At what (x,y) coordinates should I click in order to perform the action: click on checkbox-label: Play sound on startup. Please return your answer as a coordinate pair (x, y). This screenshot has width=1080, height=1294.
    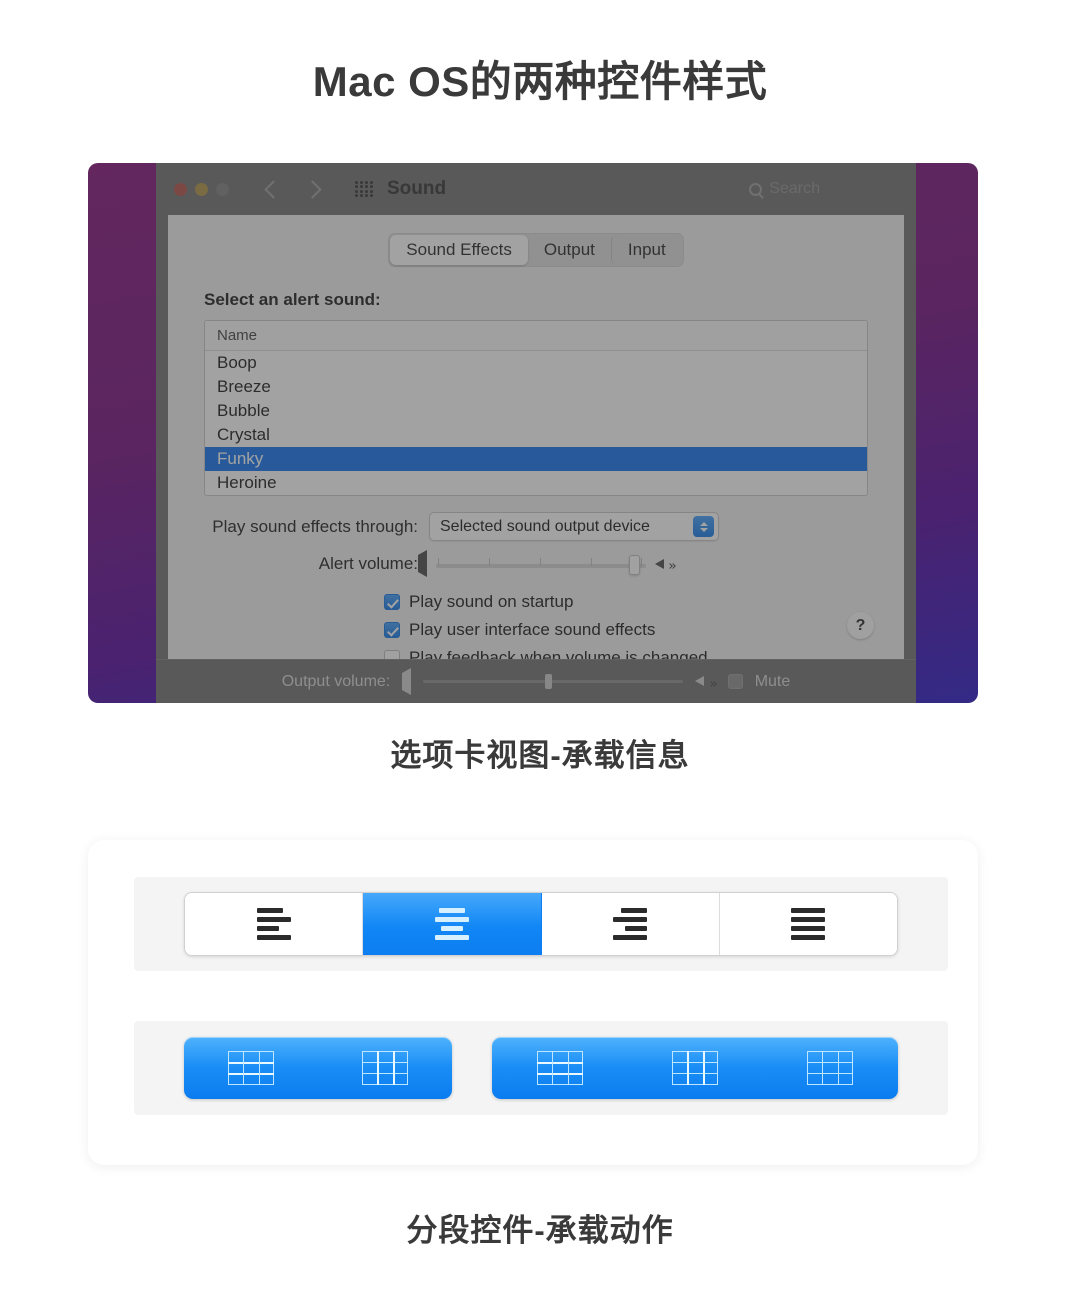
    Looking at the image, I should click on (491, 602).